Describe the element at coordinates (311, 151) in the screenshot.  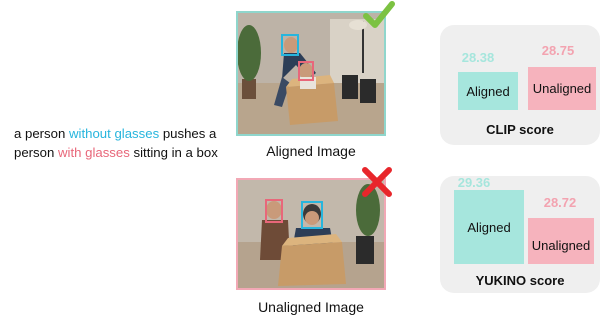
I see `aligned-image-label: Aligned Image` at that location.